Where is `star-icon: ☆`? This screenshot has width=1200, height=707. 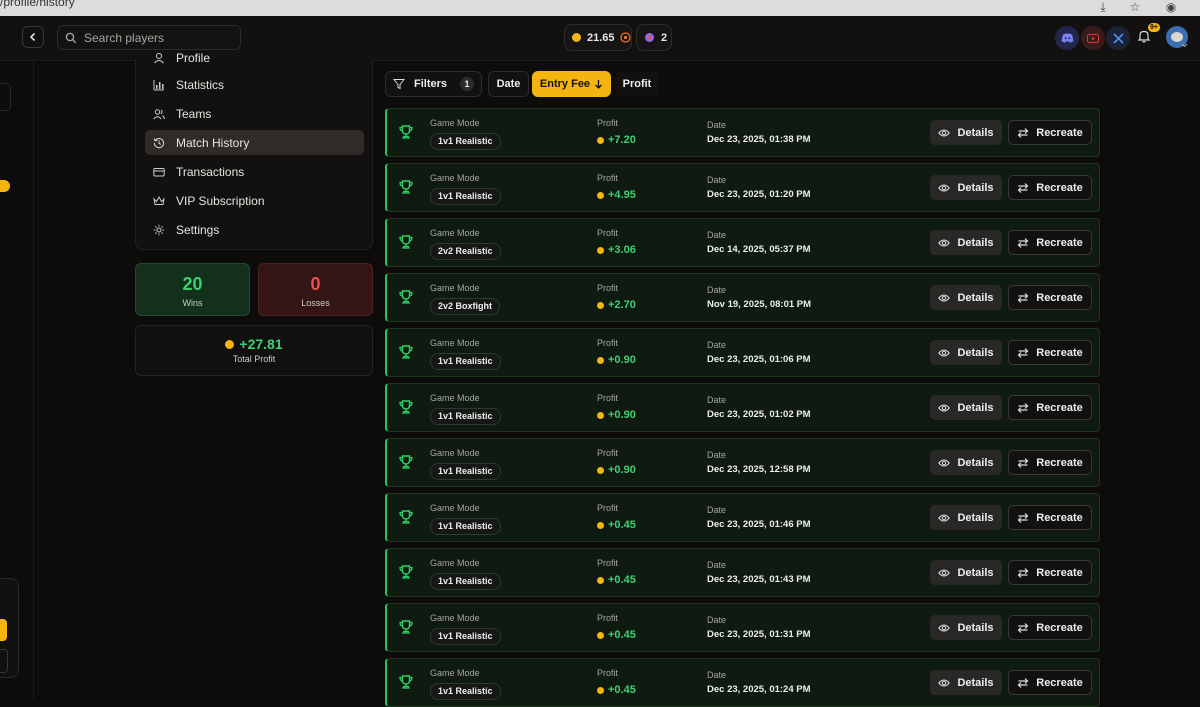 star-icon: ☆ is located at coordinates (1135, 7).